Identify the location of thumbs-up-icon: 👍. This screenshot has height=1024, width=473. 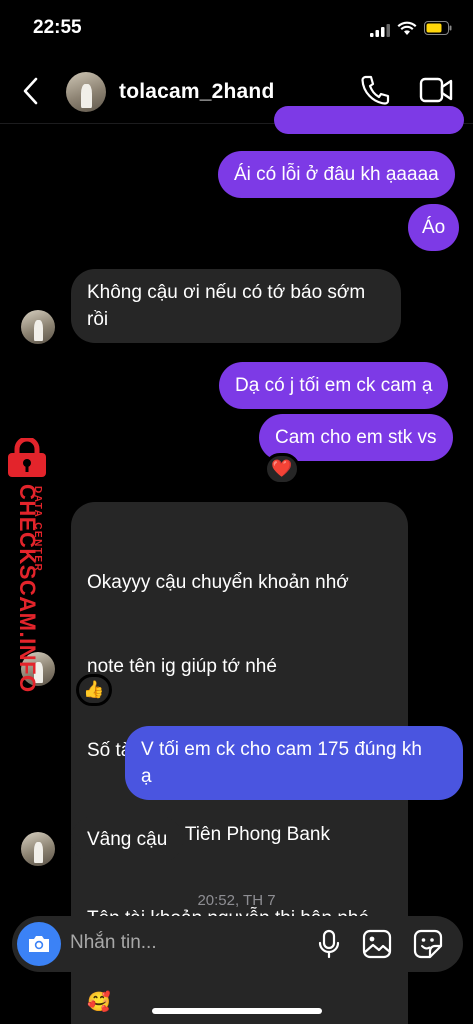
(94, 689).